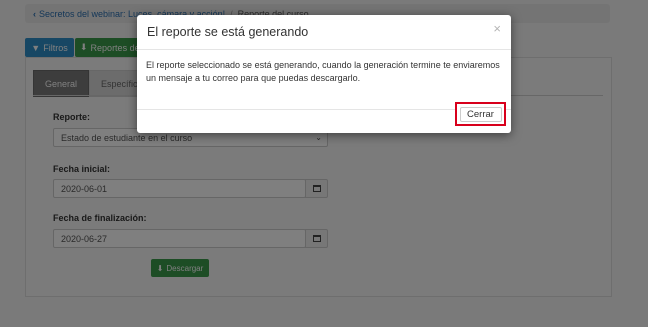 Image resolution: width=648 pixels, height=327 pixels. I want to click on modal-title: El reporte se está generando, so click(228, 32).